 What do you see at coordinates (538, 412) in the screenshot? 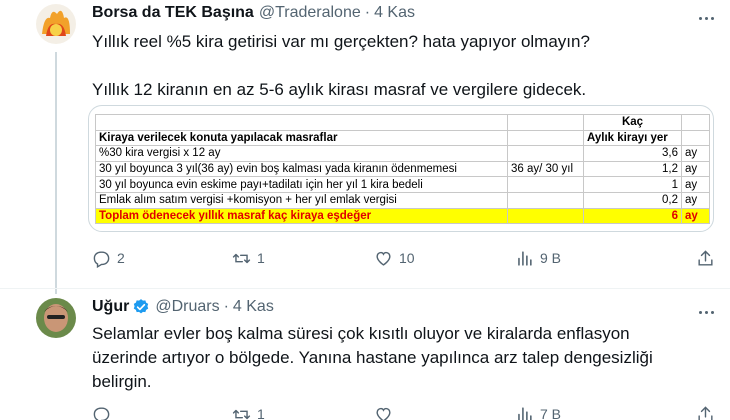
I see `views-button: 7 B` at bounding box center [538, 412].